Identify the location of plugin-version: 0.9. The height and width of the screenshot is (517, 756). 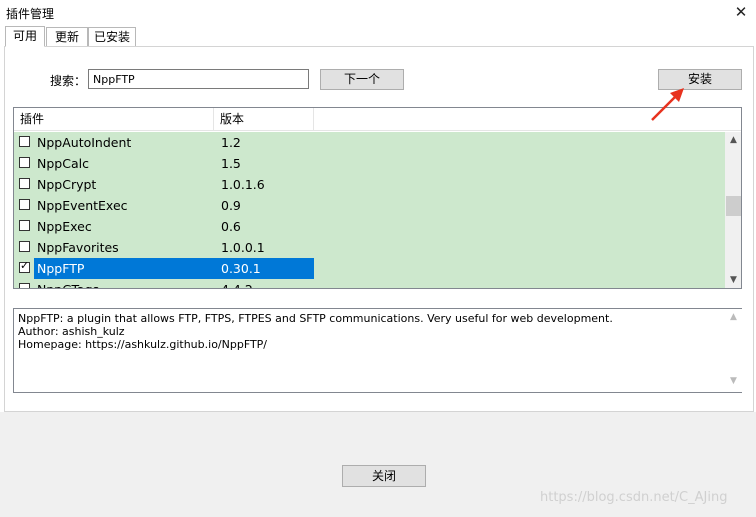
(231, 205).